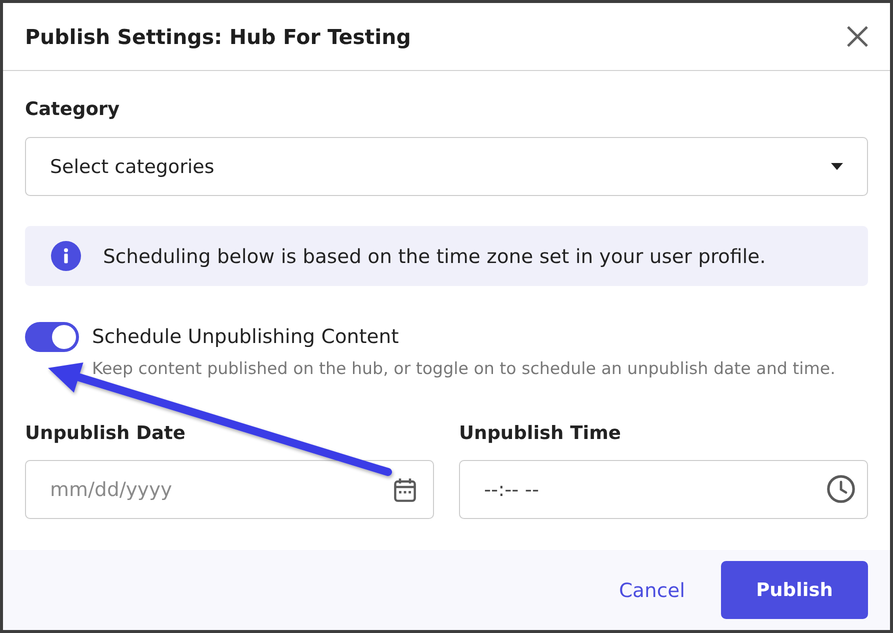  Describe the element at coordinates (132, 167) in the screenshot. I see `select-placeholder: Select categories` at that location.